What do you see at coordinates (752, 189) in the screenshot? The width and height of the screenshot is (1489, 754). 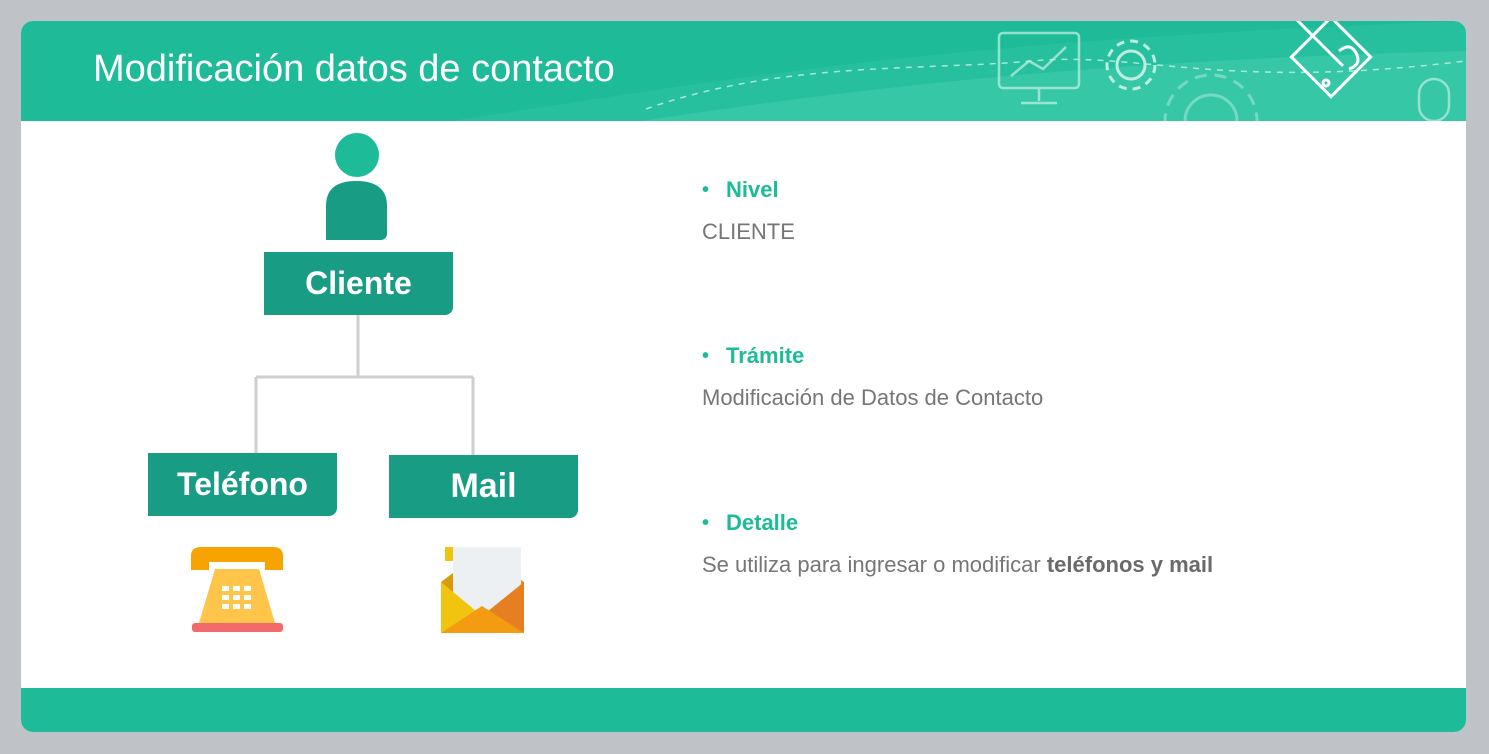 I see `nivel-label: Nivel` at bounding box center [752, 189].